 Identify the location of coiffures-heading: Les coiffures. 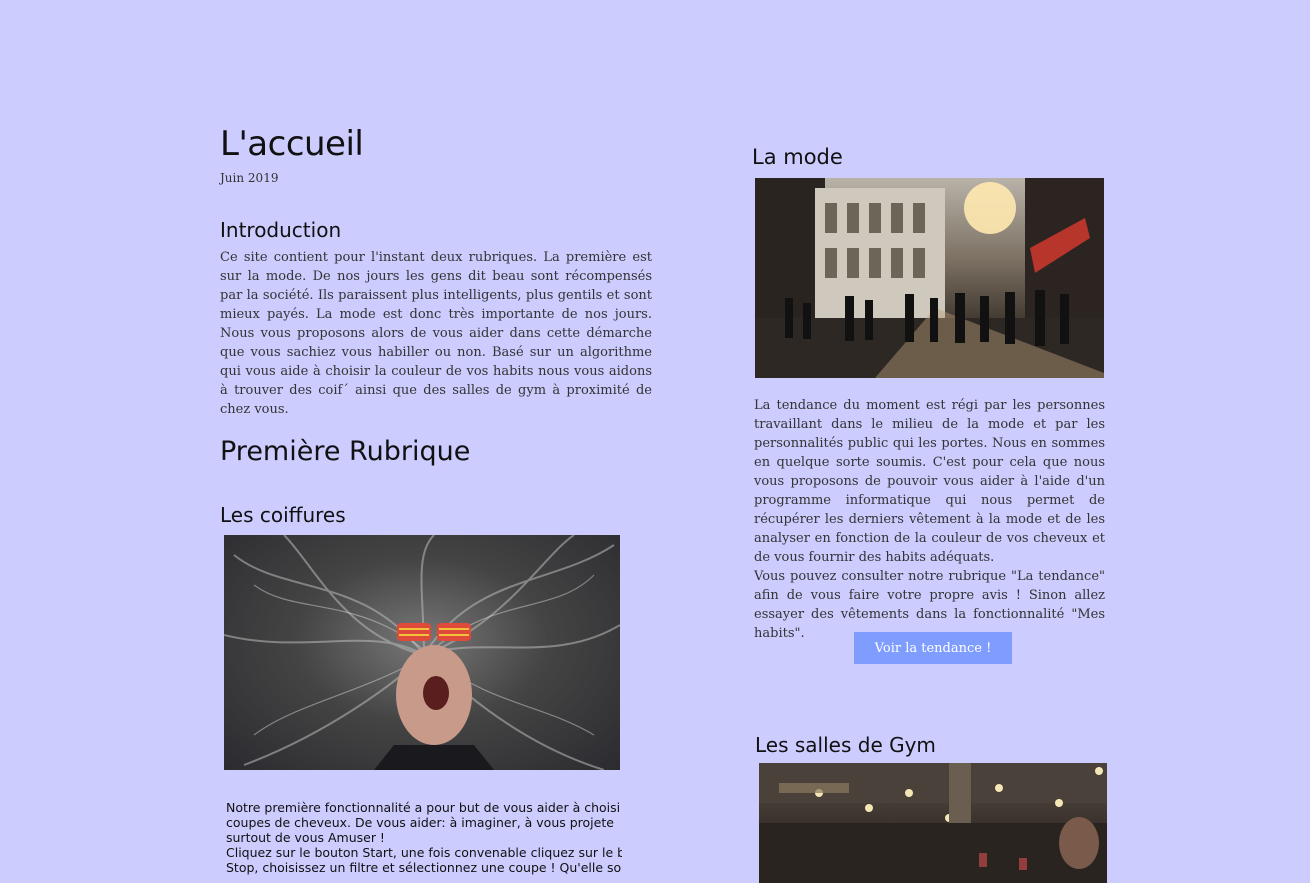
(283, 515).